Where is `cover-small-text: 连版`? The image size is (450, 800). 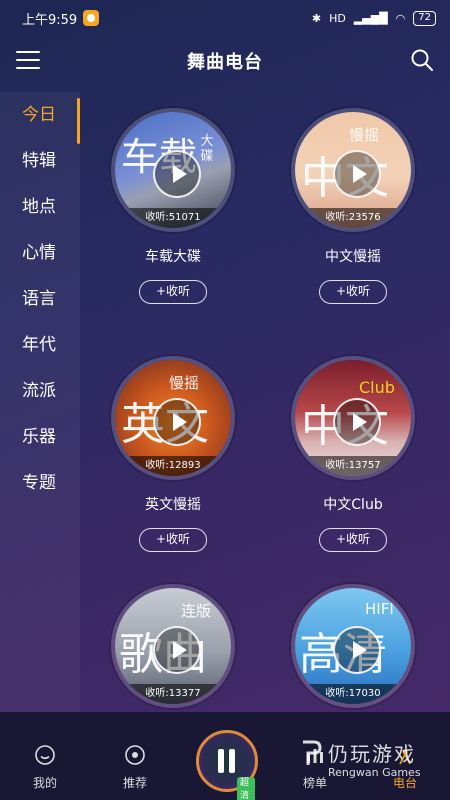
cover-small-text: 连版 is located at coordinates (196, 611).